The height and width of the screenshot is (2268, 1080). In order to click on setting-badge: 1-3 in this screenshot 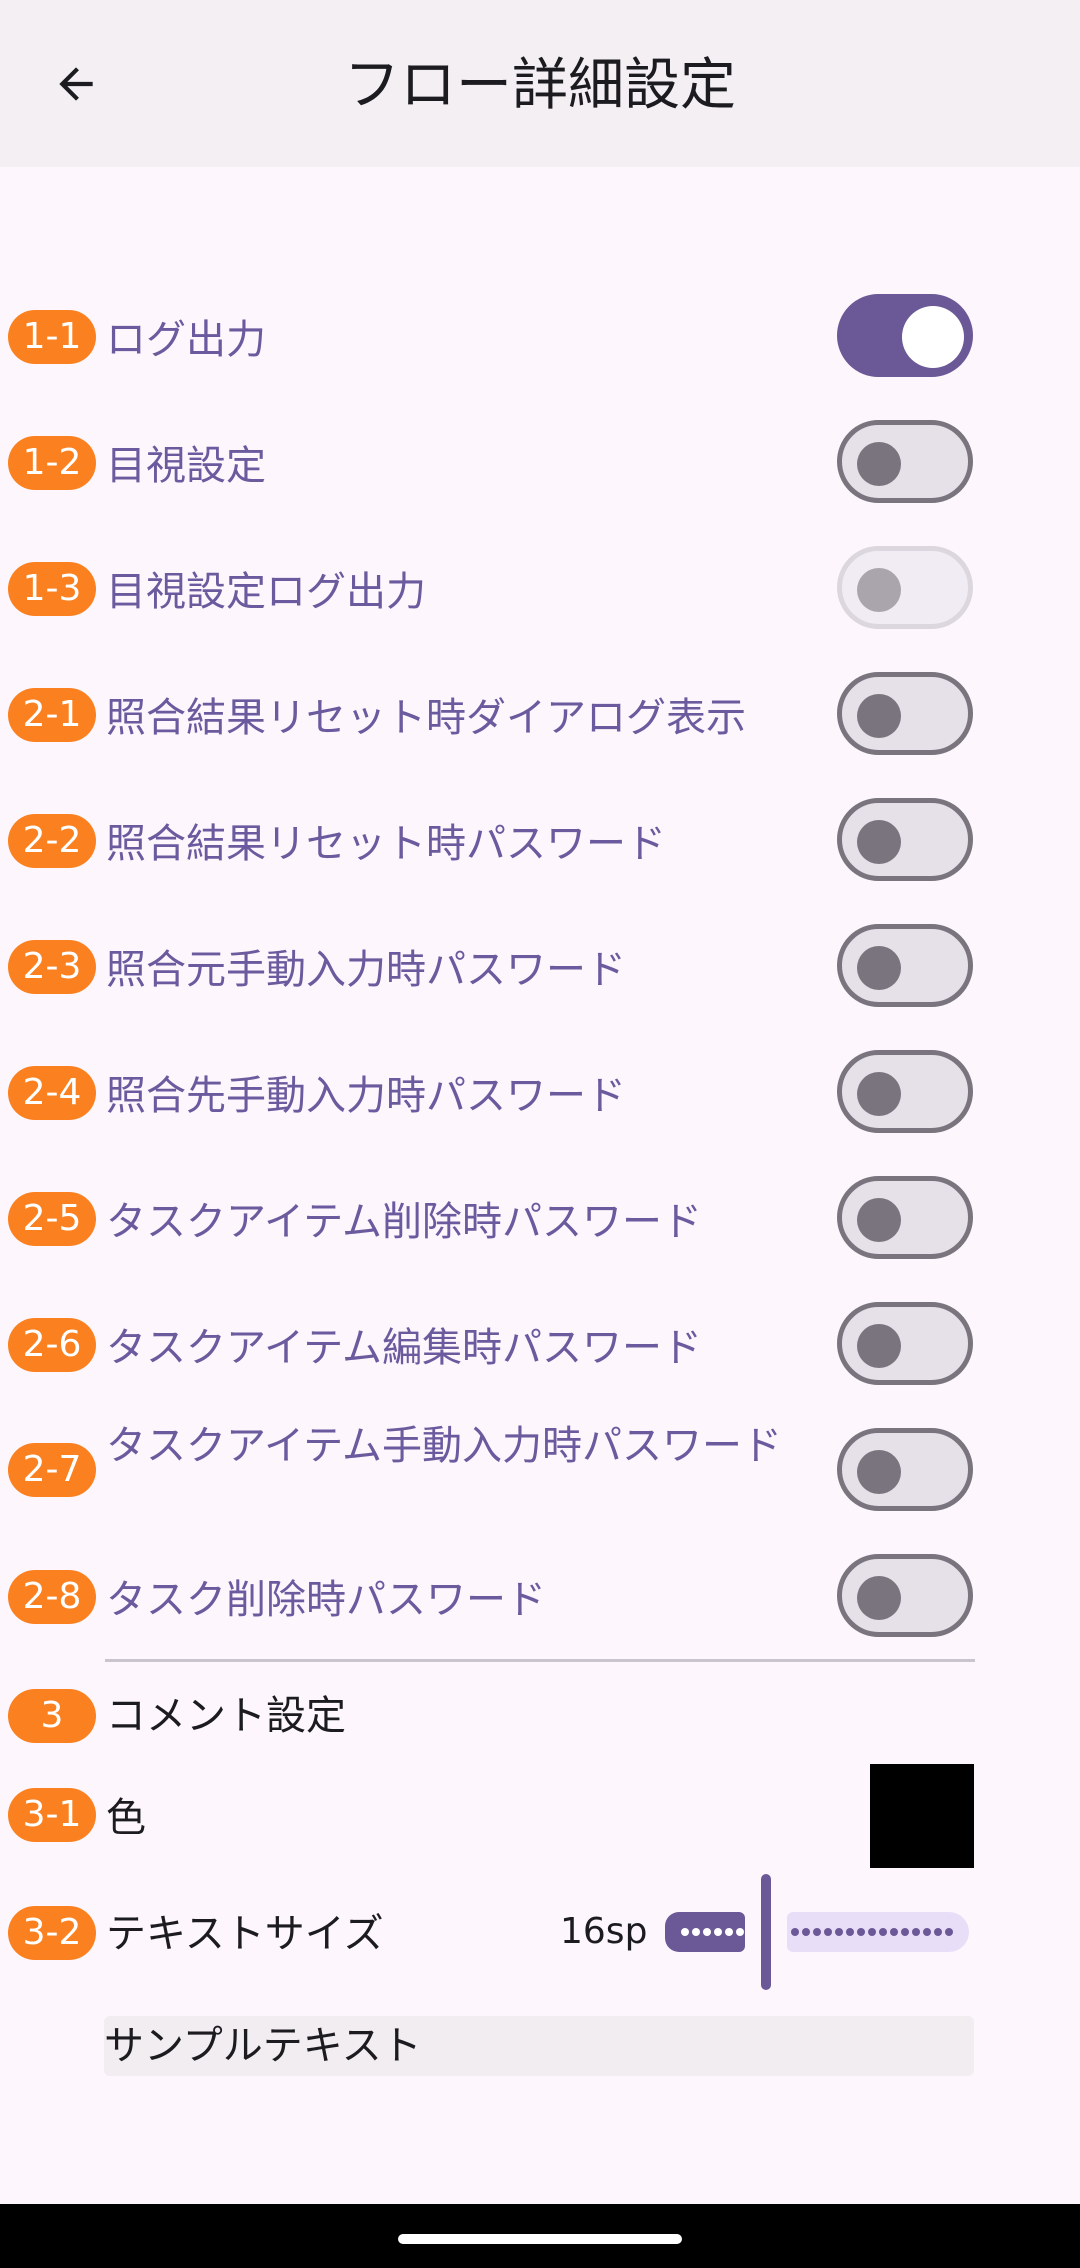, I will do `click(52, 589)`.